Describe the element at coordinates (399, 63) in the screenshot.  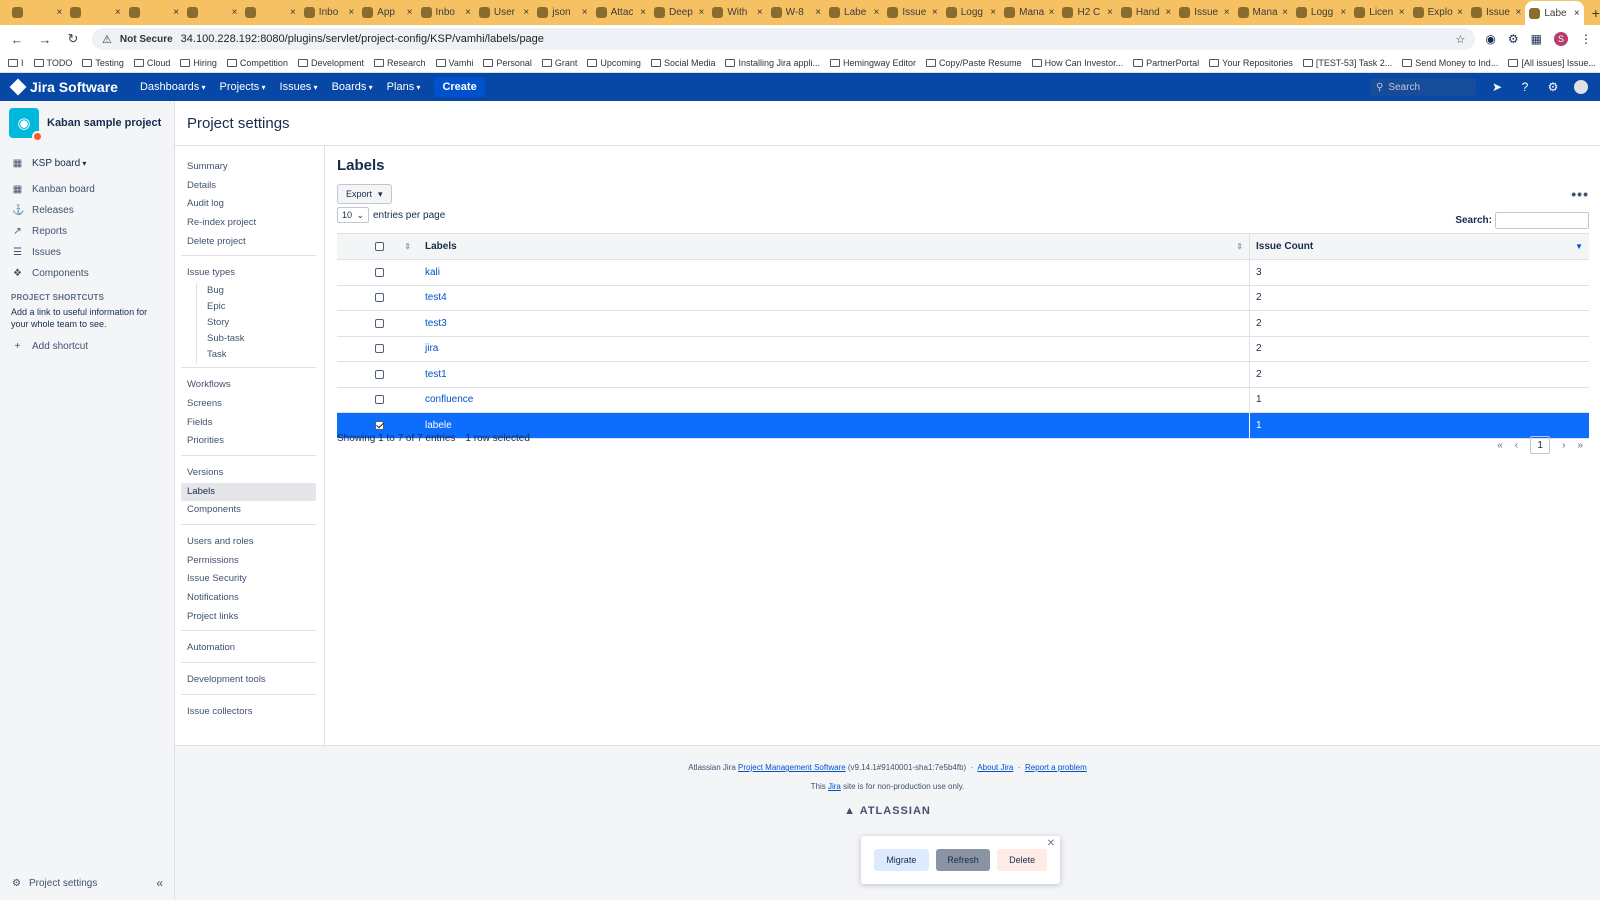
I see `bookmark-item: Research` at that location.